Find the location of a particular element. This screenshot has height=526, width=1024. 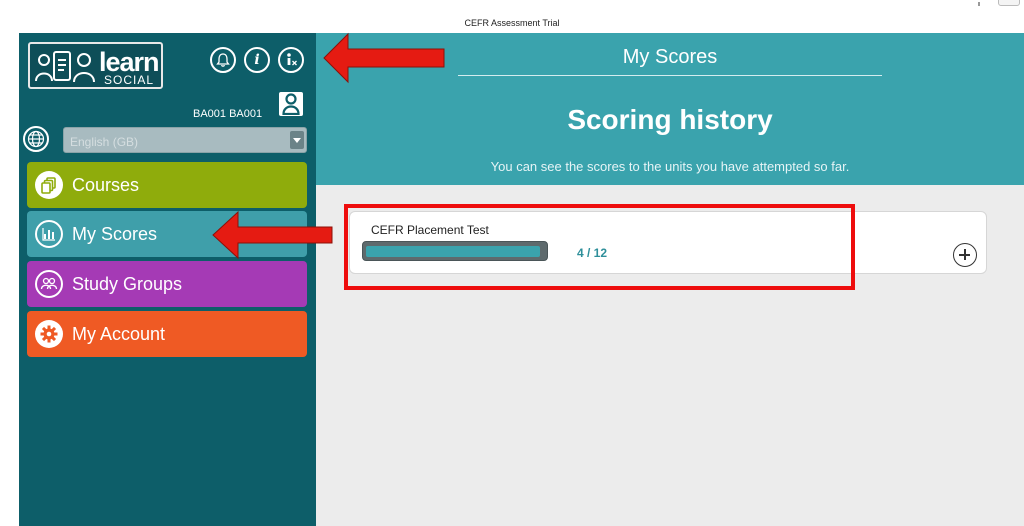

nav-item-study-groups: Study Groups is located at coordinates (167, 284).